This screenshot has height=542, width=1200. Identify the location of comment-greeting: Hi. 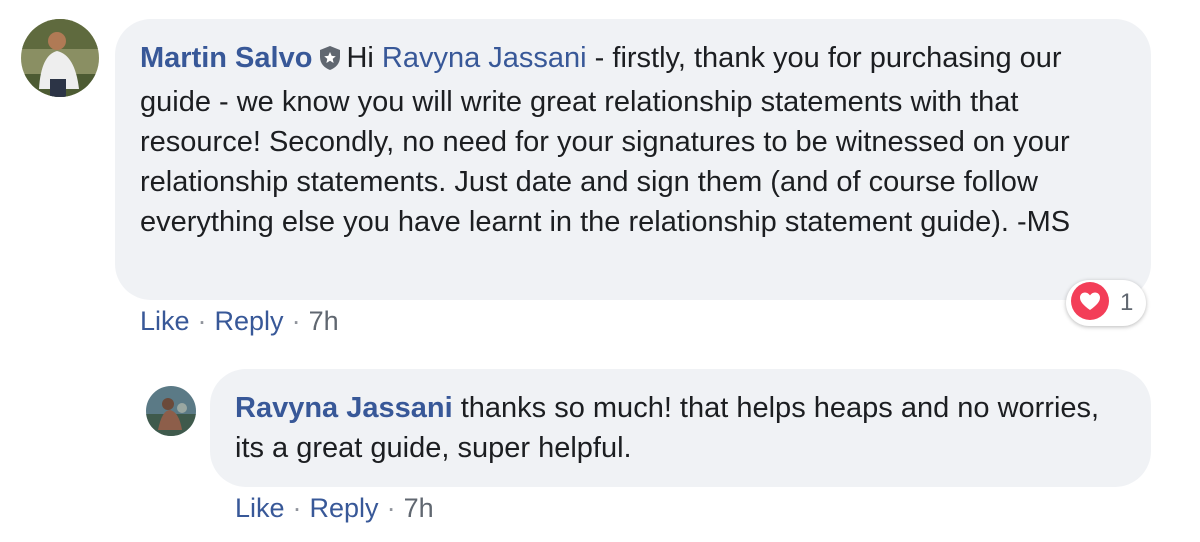
(360, 58).